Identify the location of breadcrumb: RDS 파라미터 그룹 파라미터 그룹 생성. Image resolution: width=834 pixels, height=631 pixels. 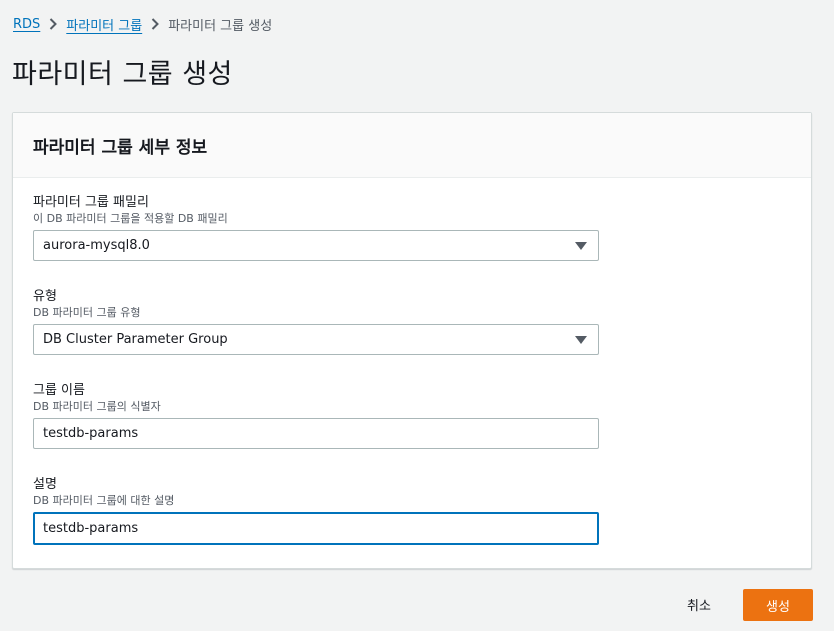
(142, 24).